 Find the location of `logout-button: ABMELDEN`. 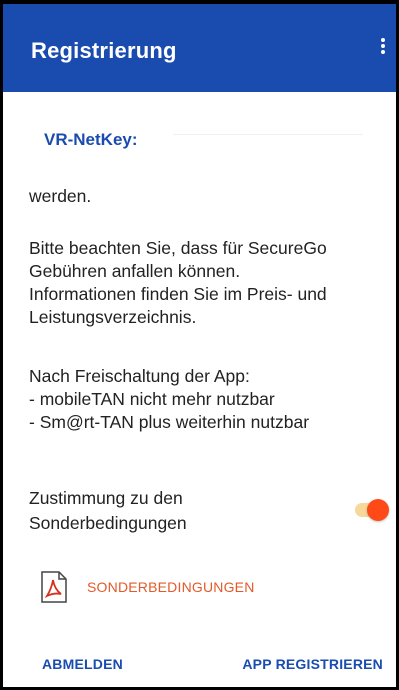

logout-button: ABMELDEN is located at coordinates (82, 664).